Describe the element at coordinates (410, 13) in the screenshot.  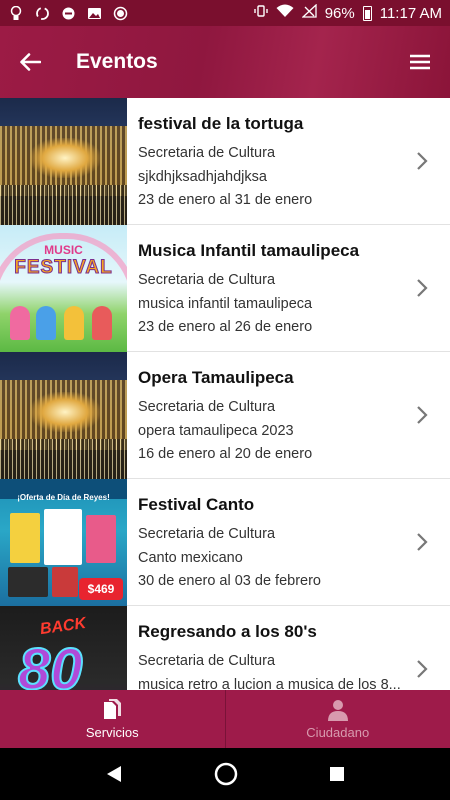
I see `clock: 11:17 AM` at that location.